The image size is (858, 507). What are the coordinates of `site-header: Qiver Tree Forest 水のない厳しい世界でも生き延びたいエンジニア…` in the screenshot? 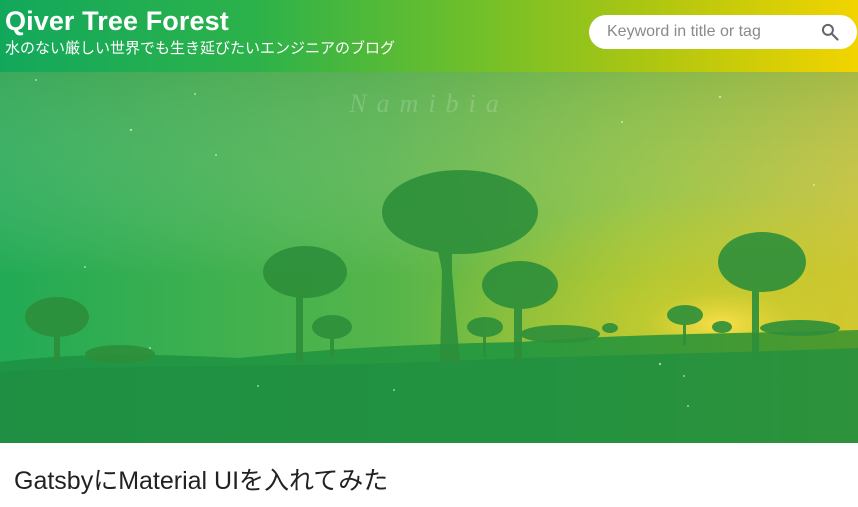 It's located at (429, 36).